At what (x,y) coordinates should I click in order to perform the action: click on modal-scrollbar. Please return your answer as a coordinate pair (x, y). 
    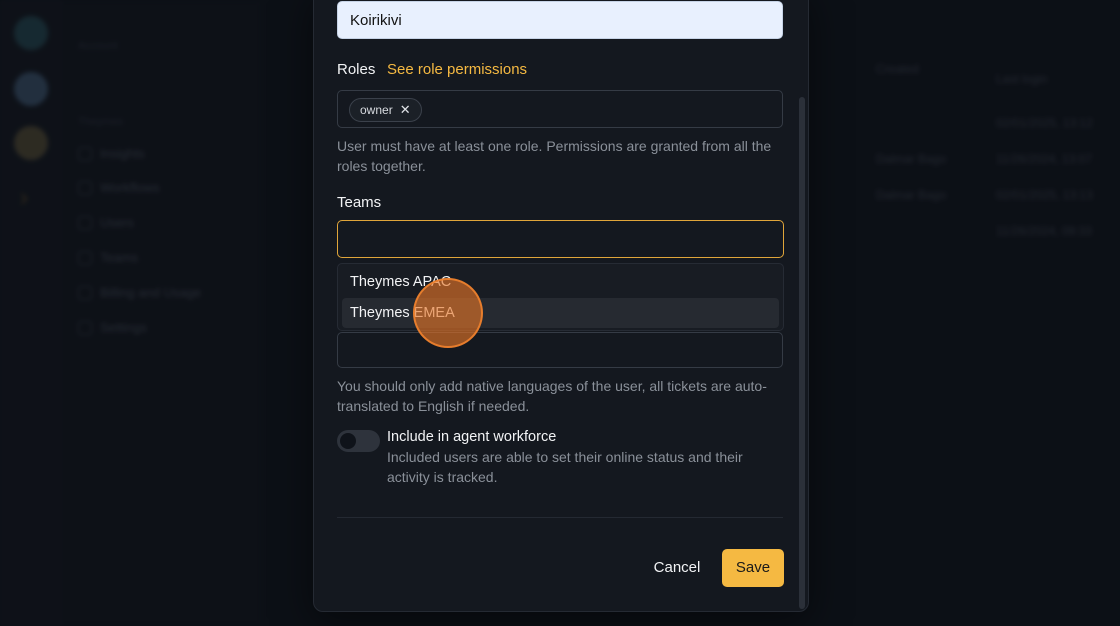
    Looking at the image, I should click on (802, 353).